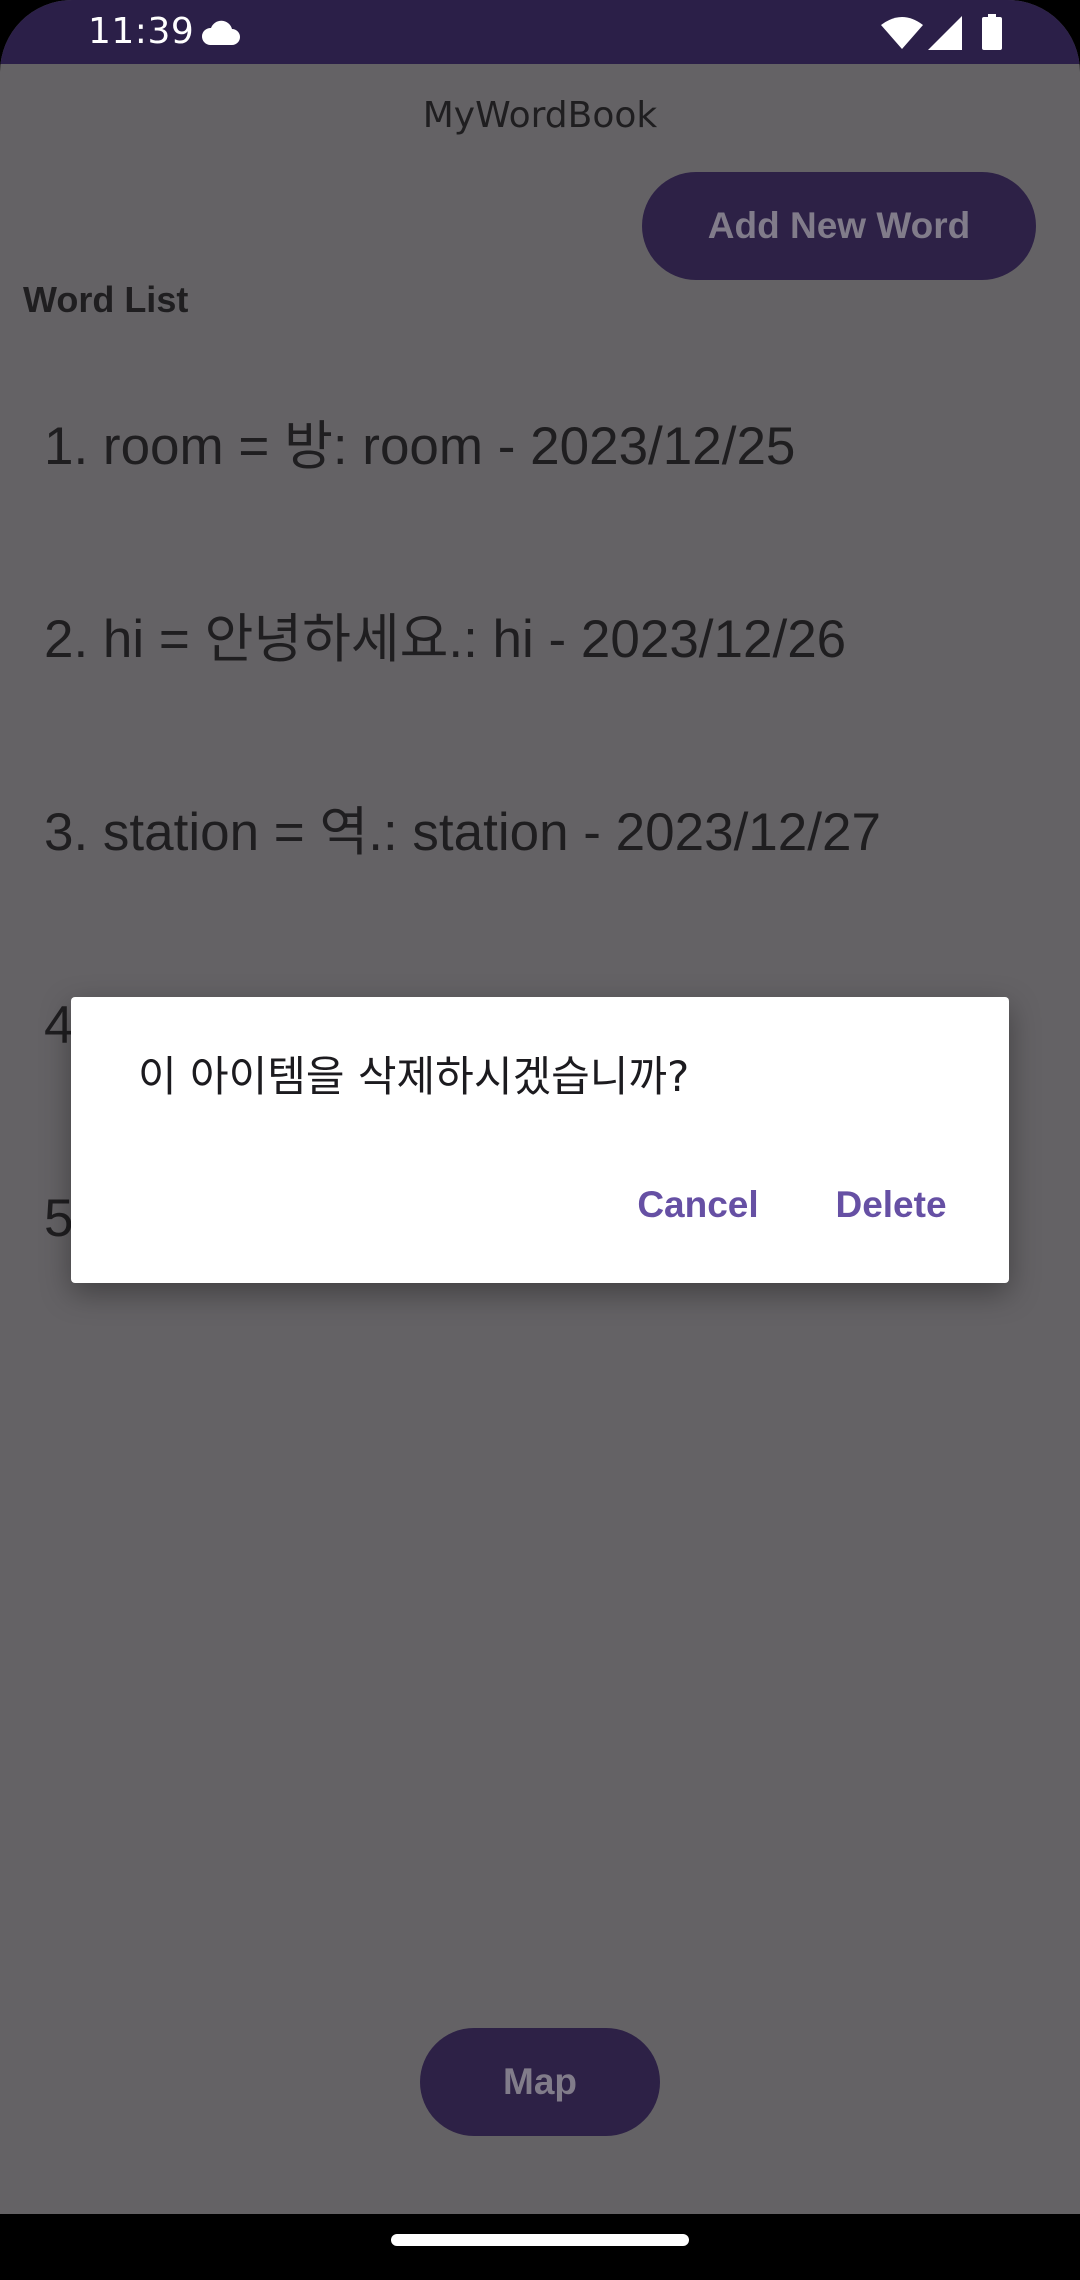 The width and height of the screenshot is (1080, 2280). Describe the element at coordinates (58, 1219) in the screenshot. I see `word-list-item: 5` at that location.